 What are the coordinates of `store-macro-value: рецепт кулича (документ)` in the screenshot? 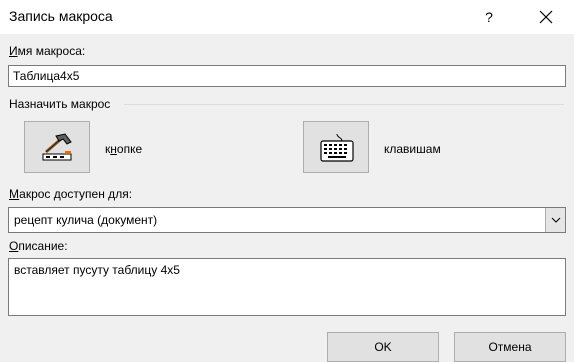 It's located at (86, 220).